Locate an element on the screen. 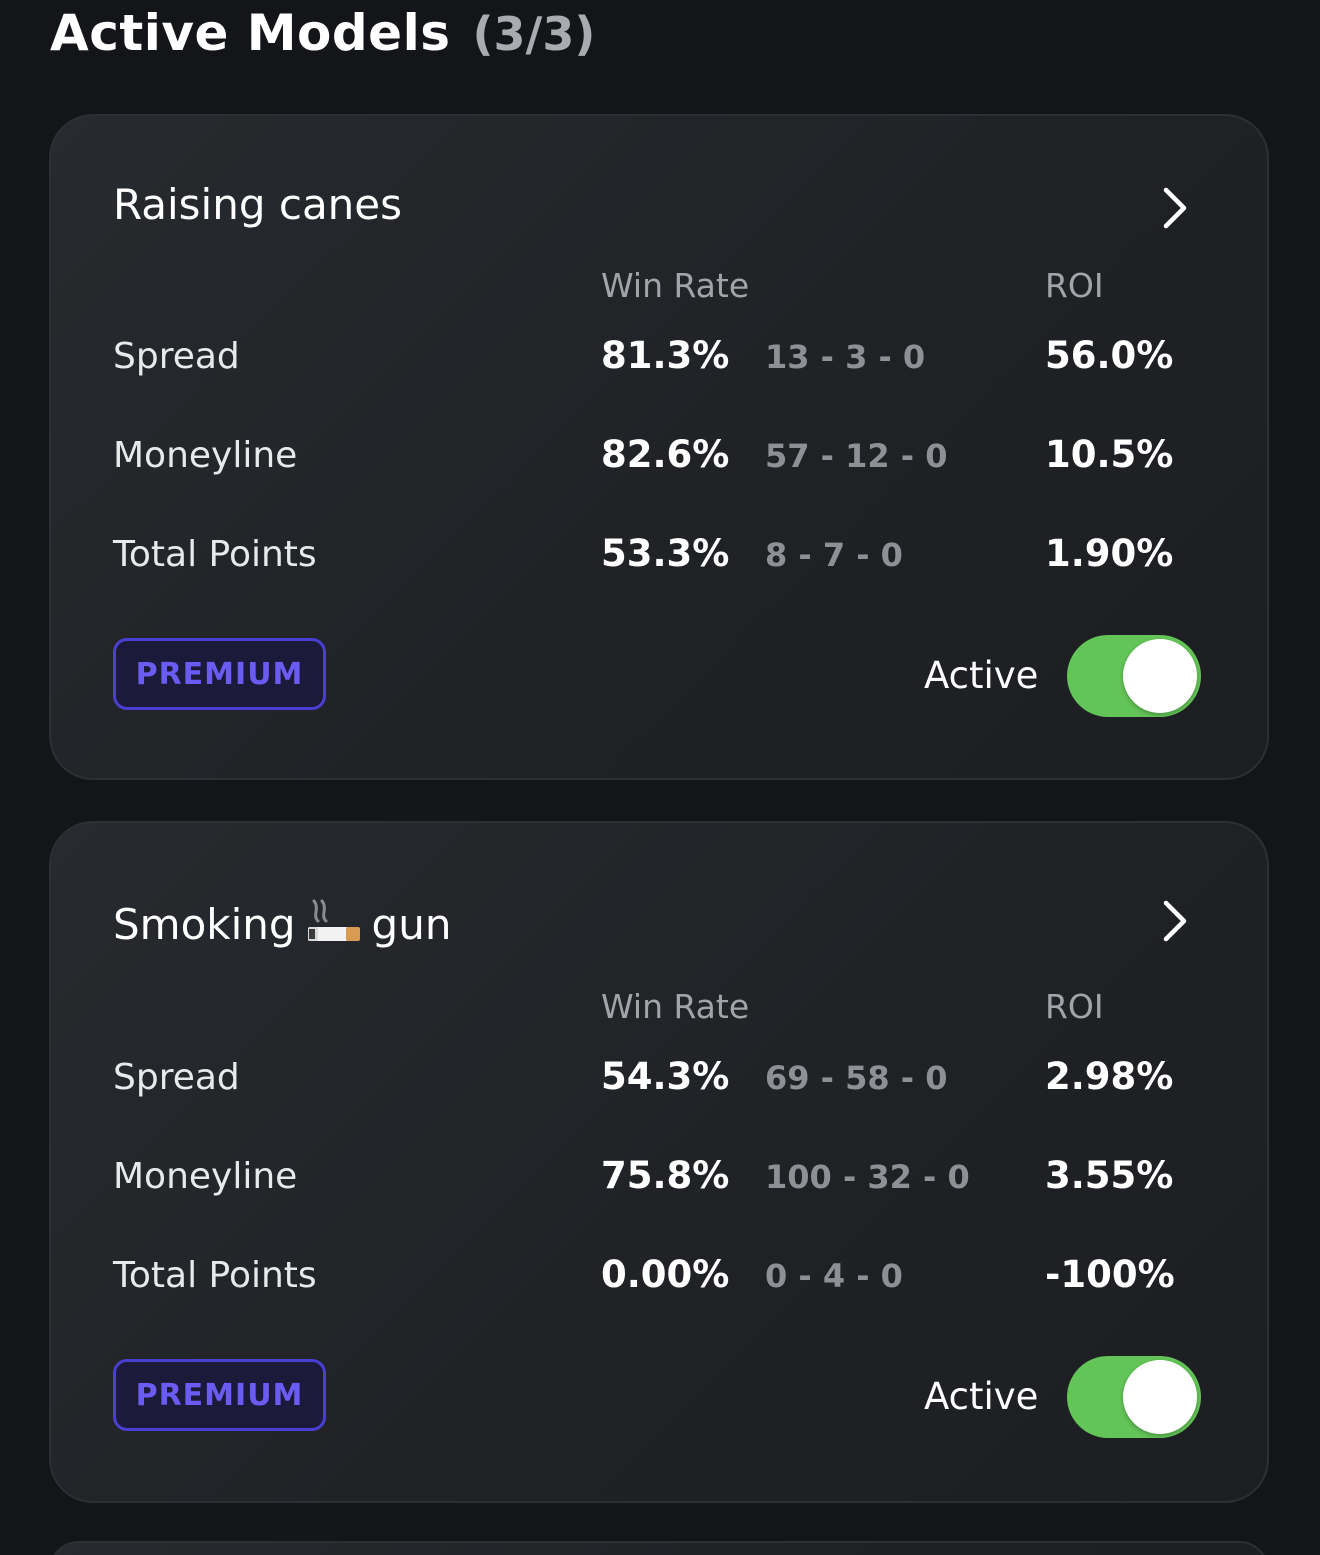  page-header: Active Models (3/3) is located at coordinates (322, 36).